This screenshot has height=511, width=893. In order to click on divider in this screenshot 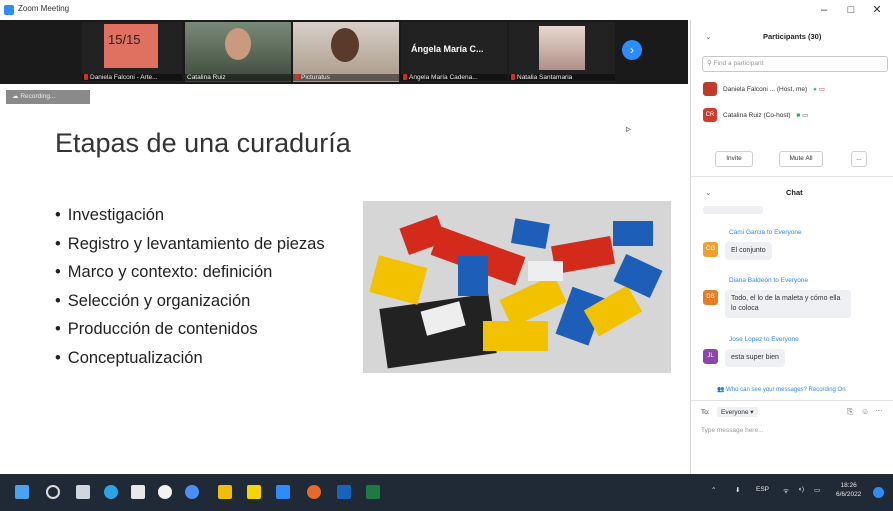, I will do `click(792, 400)`.